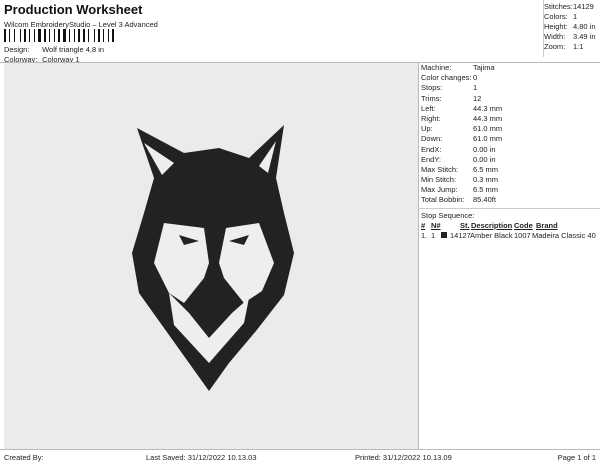  Describe the element at coordinates (509, 139) in the screenshot. I see `detail-row: Down: 61.0 mm` at that location.